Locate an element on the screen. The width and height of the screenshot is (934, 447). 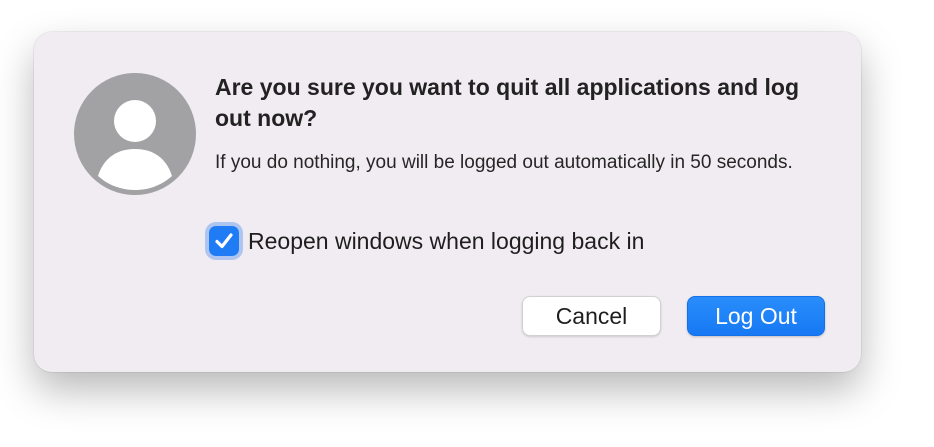
user-silhouette-icon is located at coordinates (135, 134).